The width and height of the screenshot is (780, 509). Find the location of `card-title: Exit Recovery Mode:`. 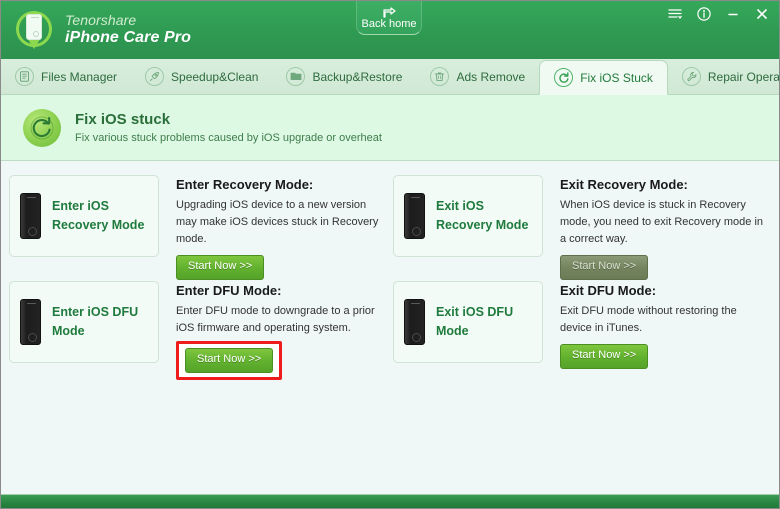

card-title: Exit Recovery Mode: is located at coordinates (624, 184).